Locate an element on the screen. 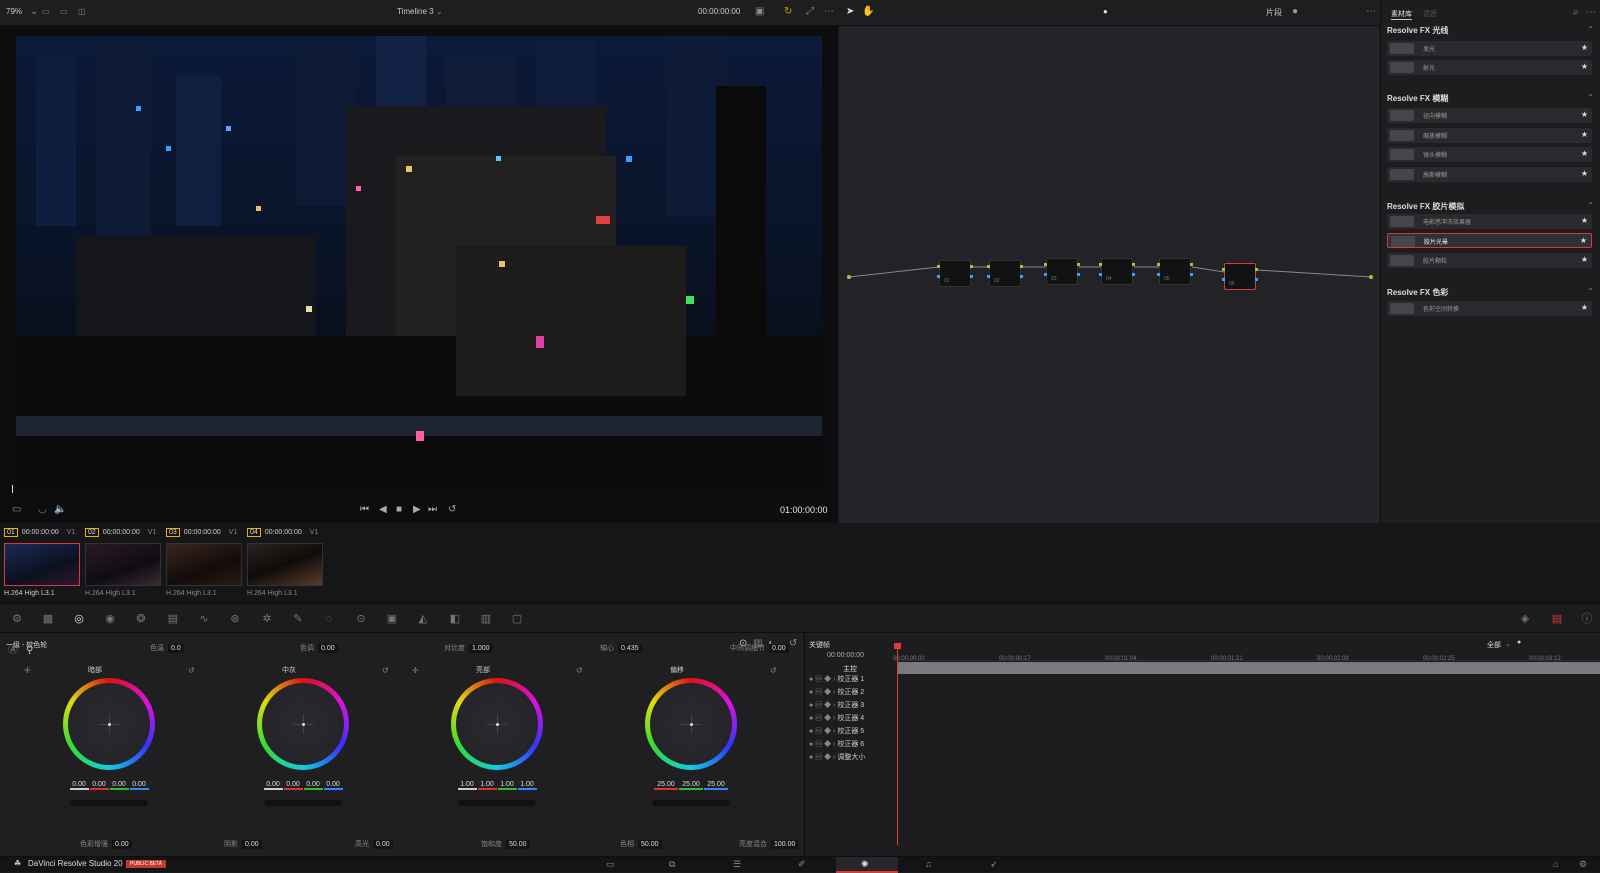 The height and width of the screenshot is (873, 1600). keyframe-row: ● ▤ ◆ › 调整大小 is located at coordinates (851, 758).